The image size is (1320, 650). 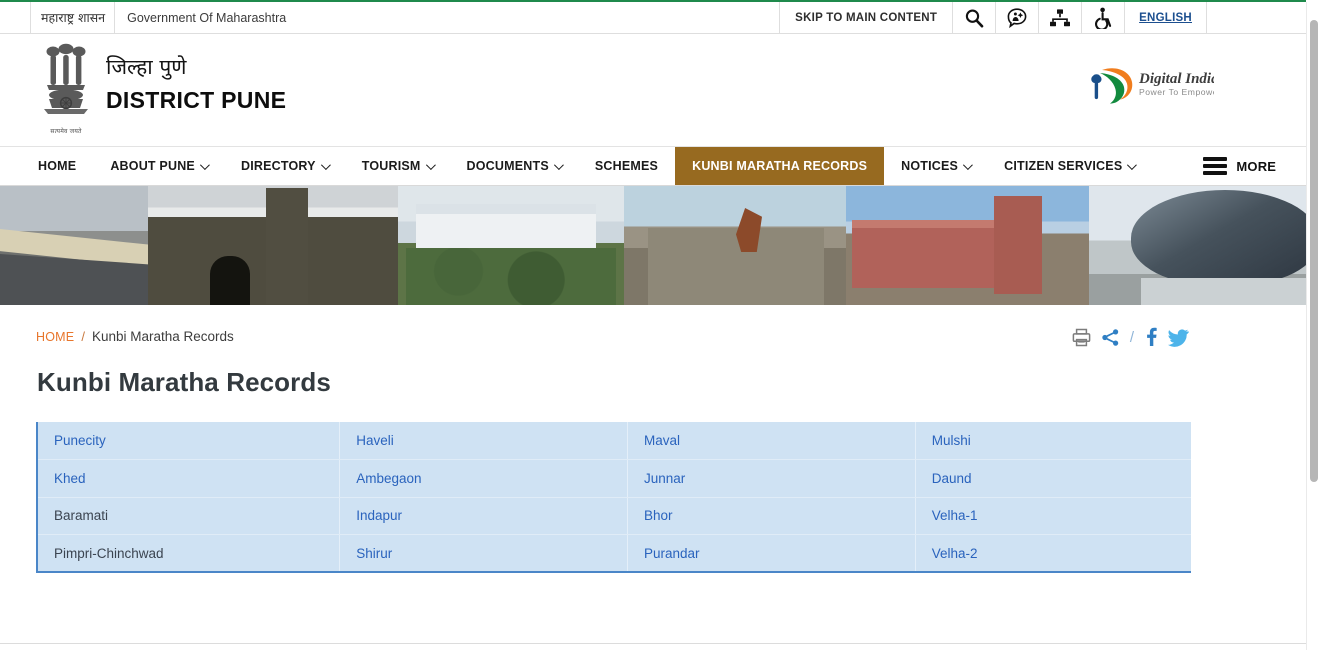 I want to click on svg-text: Power To Empower, so click(x=1176, y=92).